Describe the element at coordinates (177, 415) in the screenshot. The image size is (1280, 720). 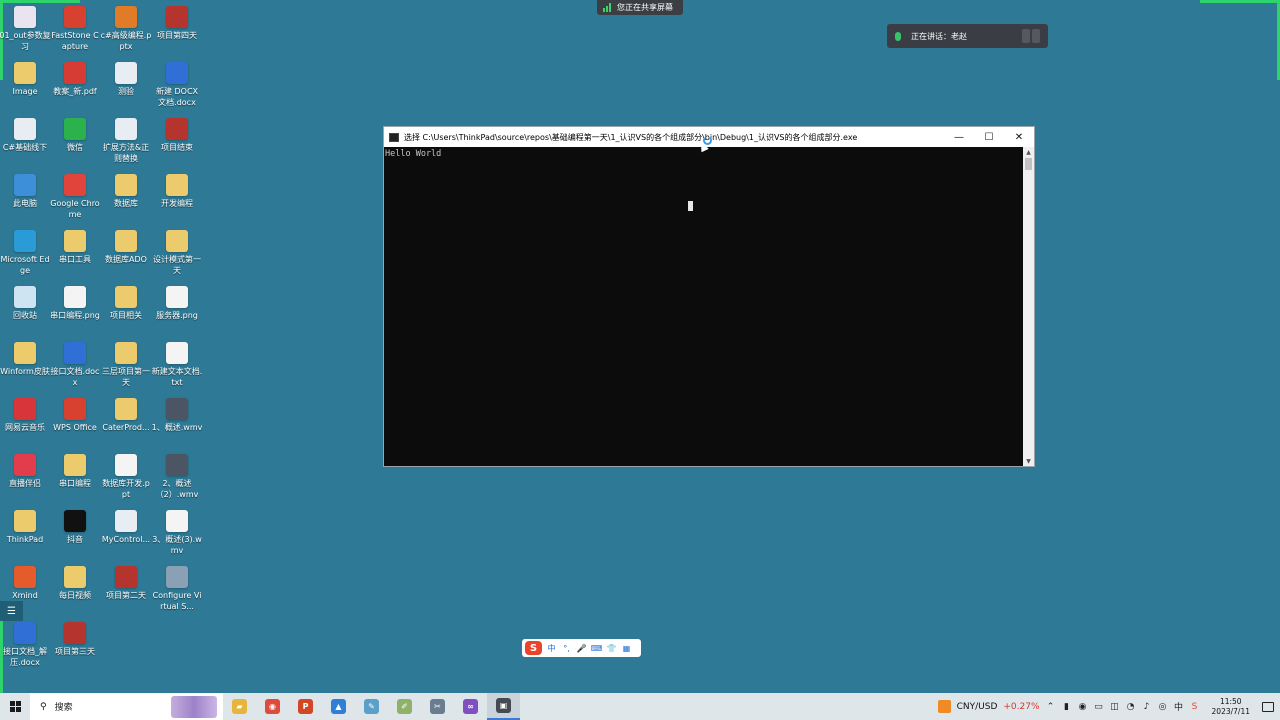
I see `desktop-icon: 1、概述.wmv` at that location.